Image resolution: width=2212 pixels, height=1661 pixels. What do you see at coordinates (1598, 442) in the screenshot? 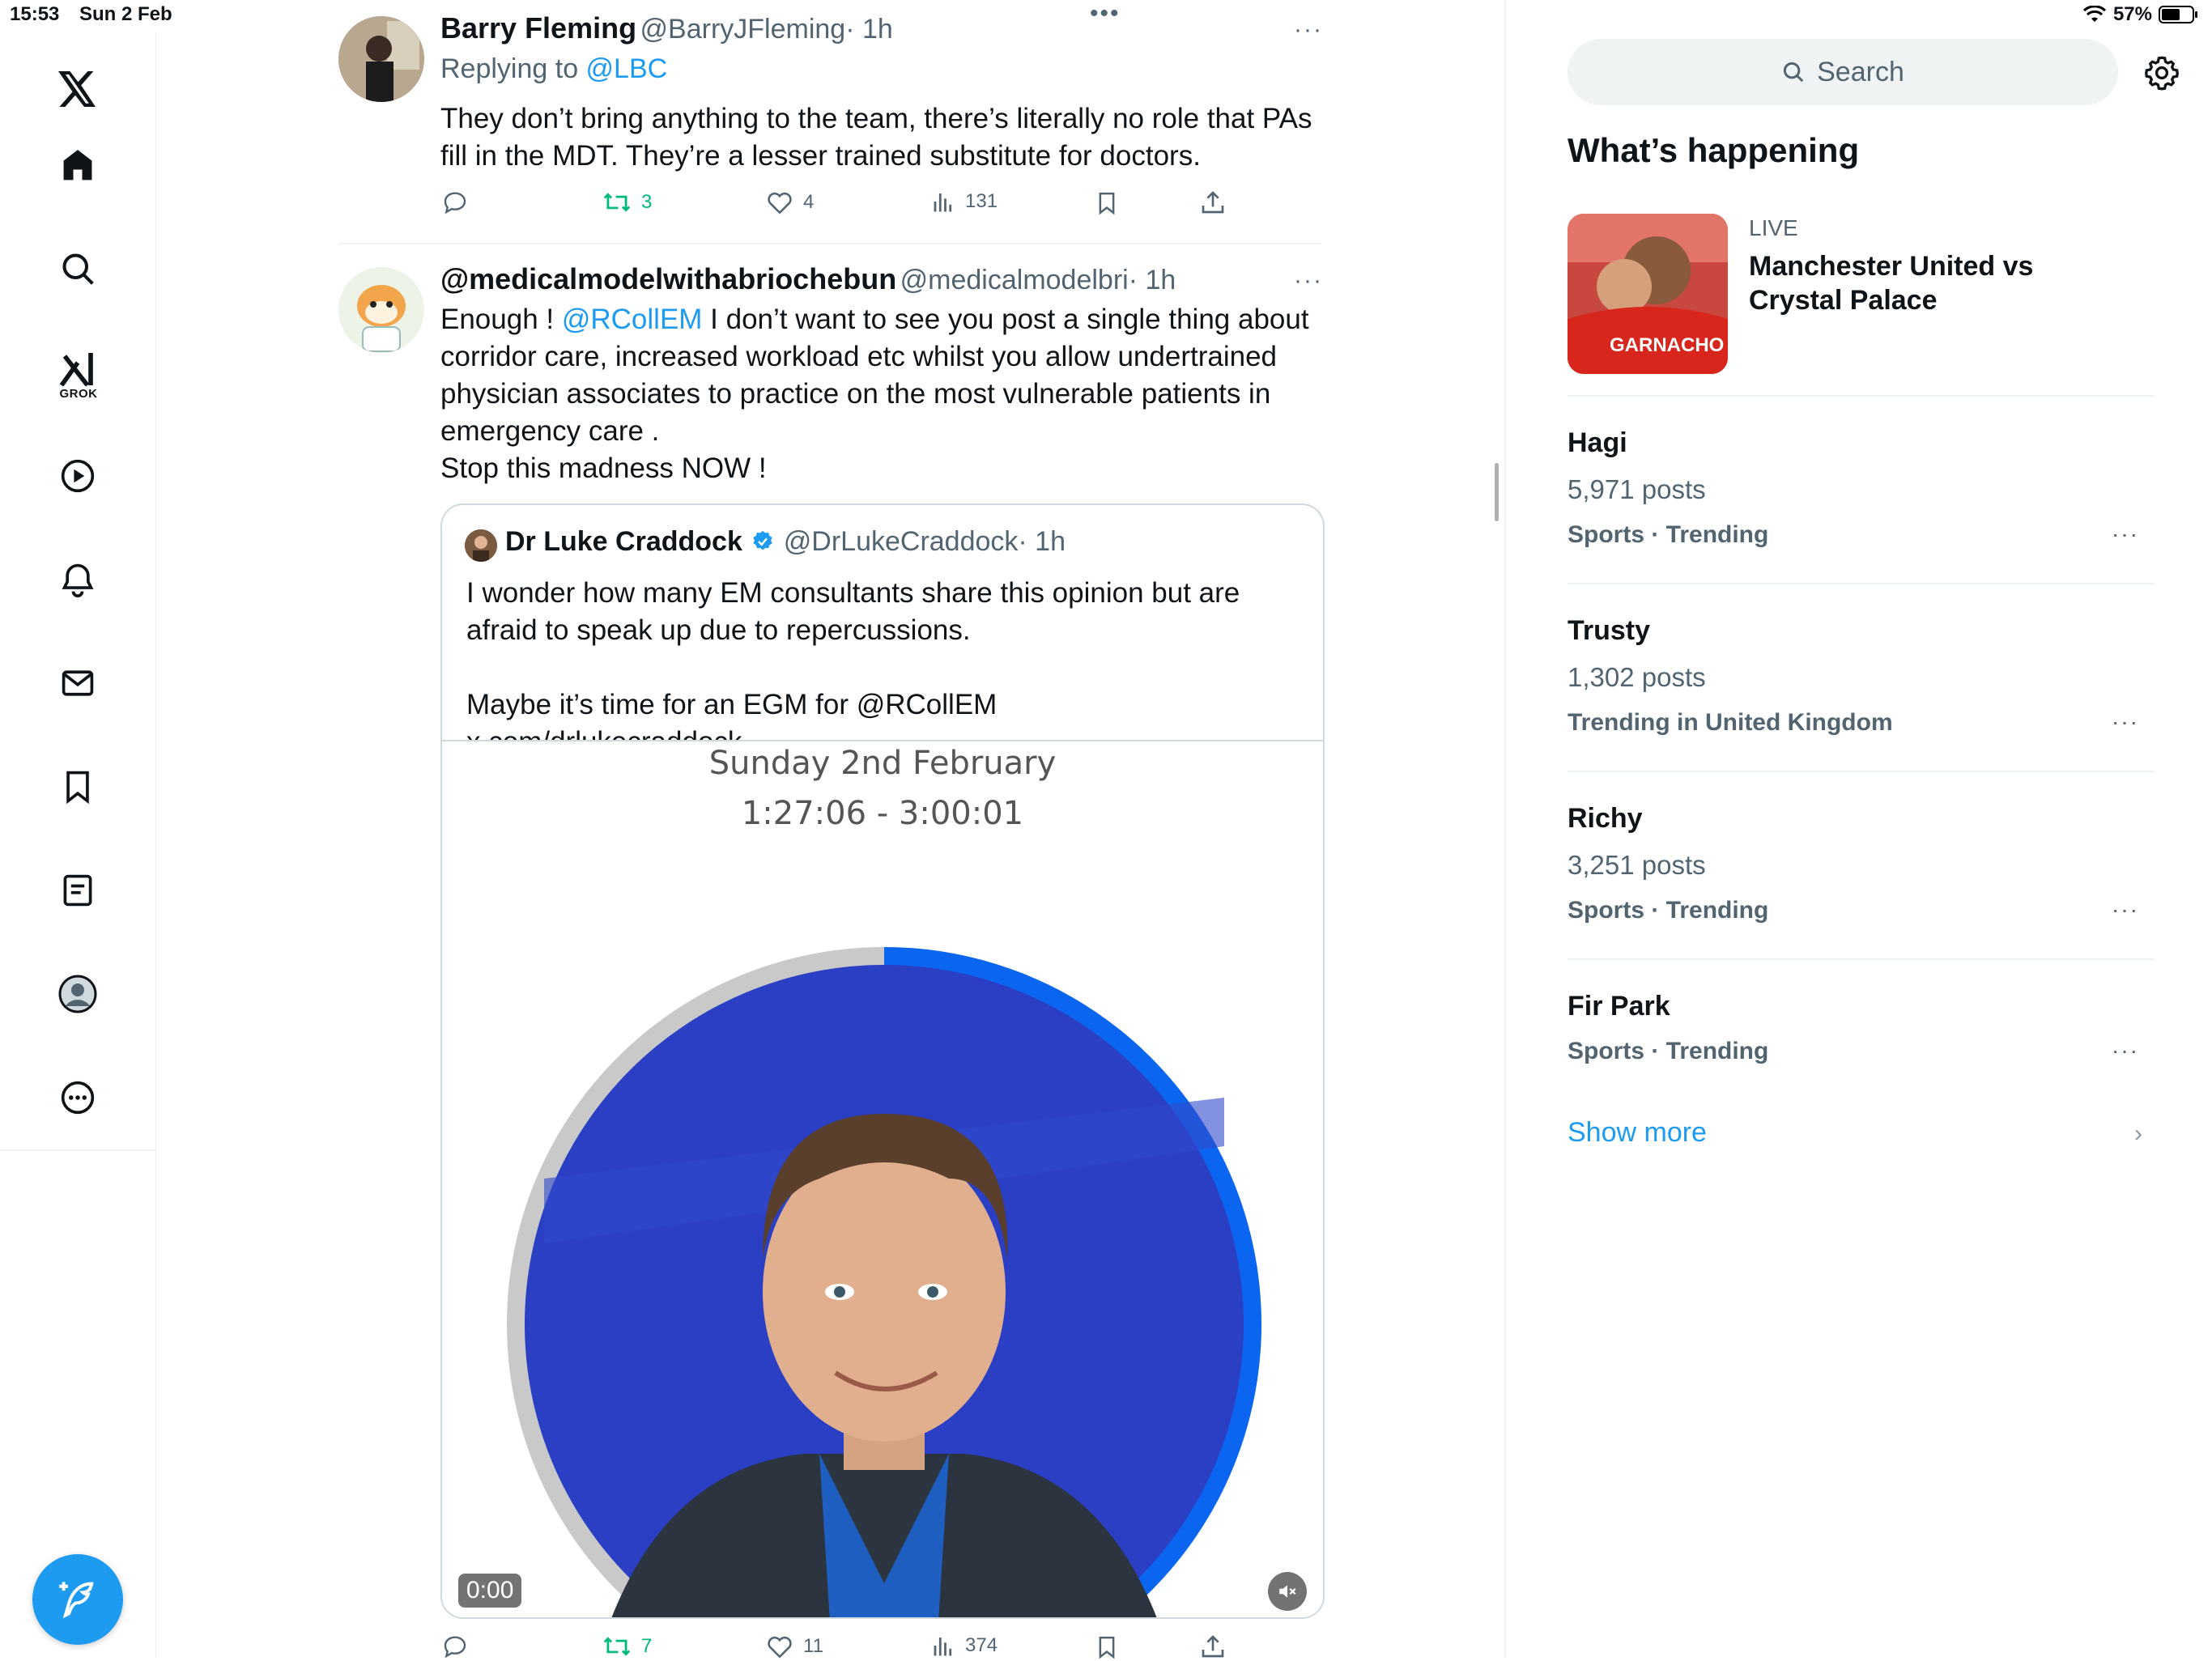
I see `trend-name: Hagi` at bounding box center [1598, 442].